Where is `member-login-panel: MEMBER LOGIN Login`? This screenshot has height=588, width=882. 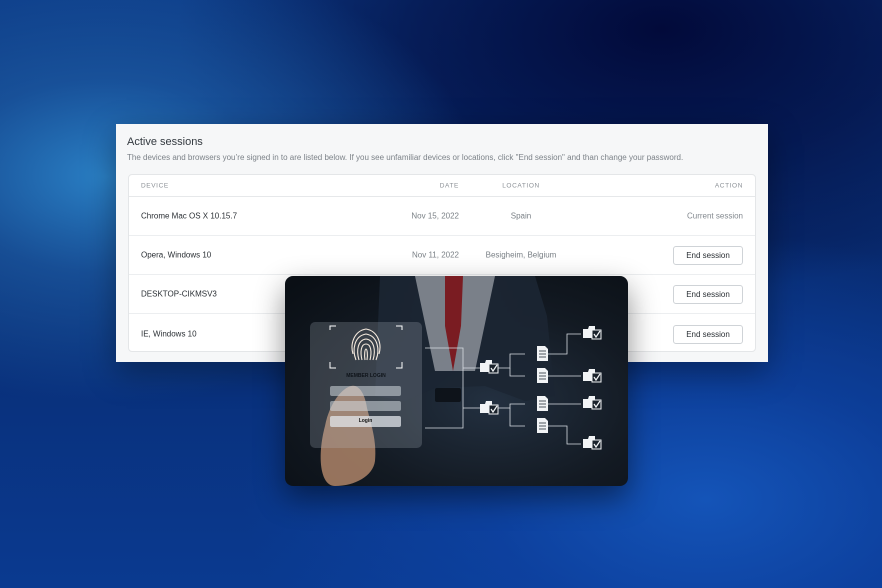
member-login-panel: MEMBER LOGIN Login is located at coordinates (366, 385).